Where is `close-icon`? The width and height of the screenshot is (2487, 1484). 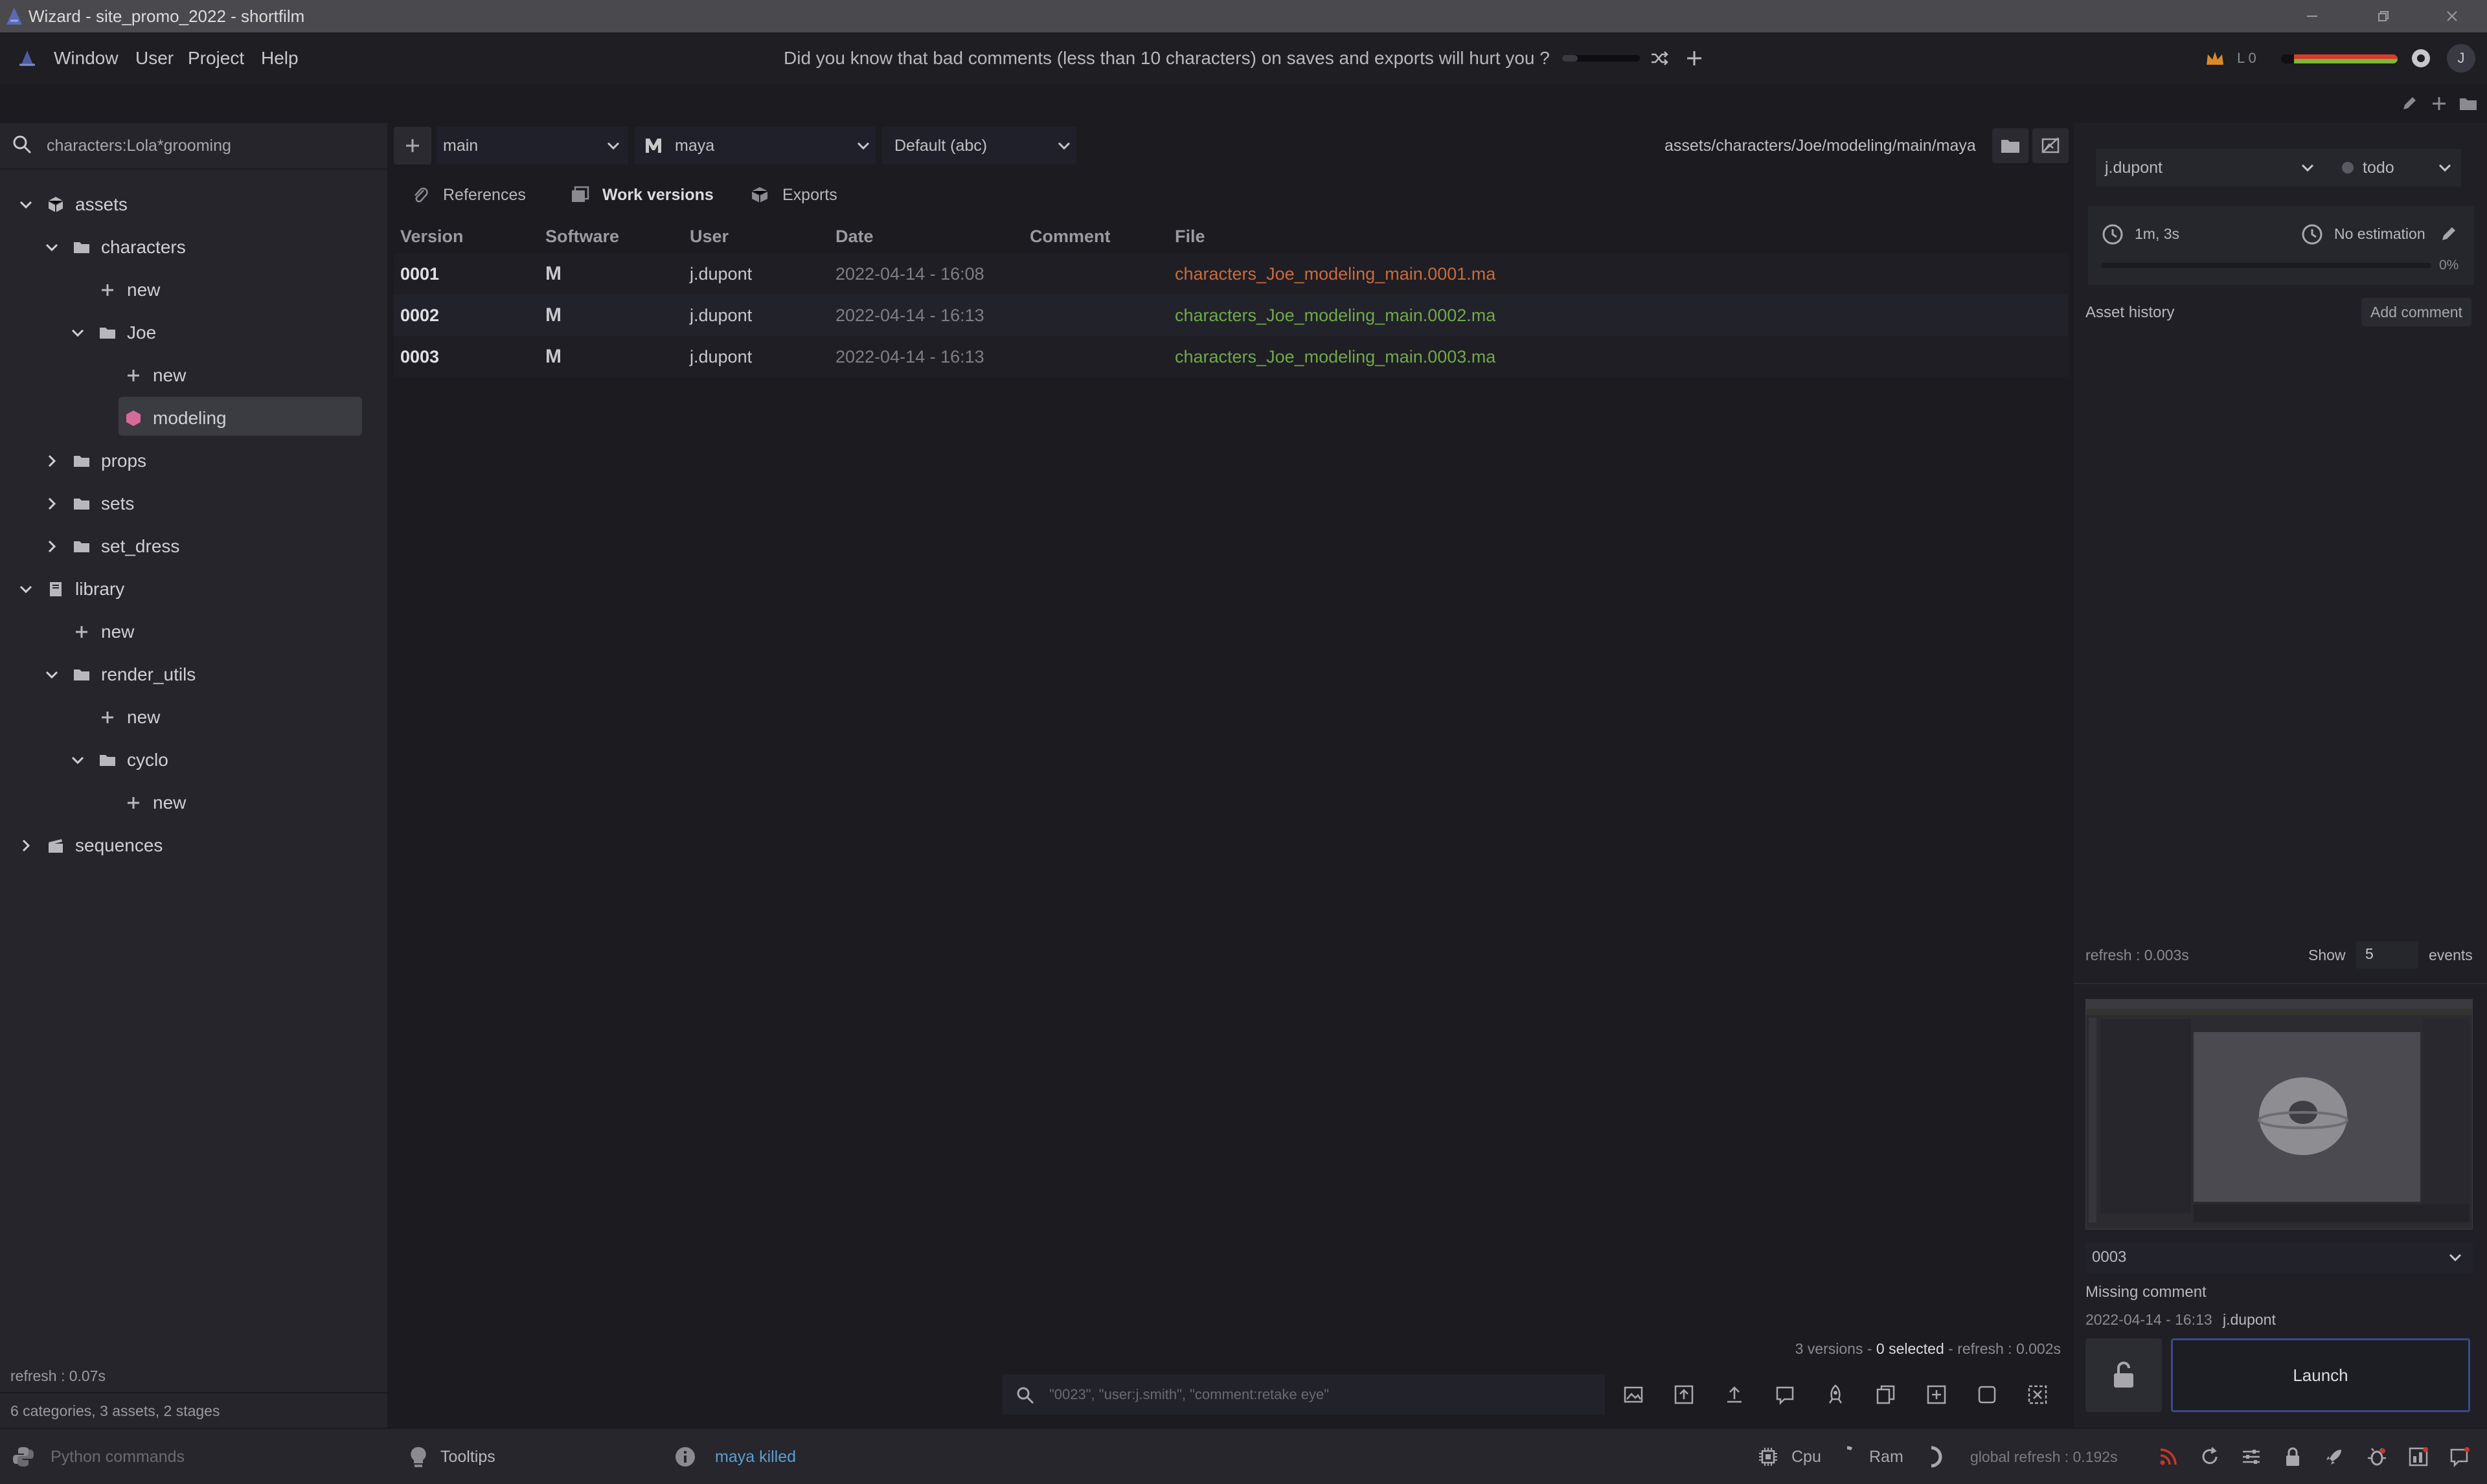
close-icon is located at coordinates (2452, 16).